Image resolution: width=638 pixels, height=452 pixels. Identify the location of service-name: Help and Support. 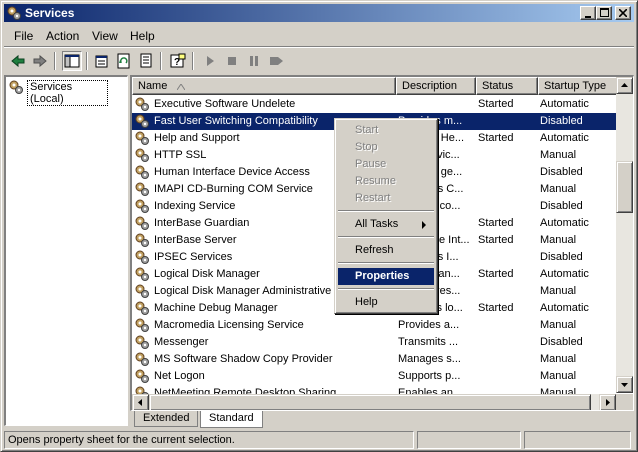
(197, 138).